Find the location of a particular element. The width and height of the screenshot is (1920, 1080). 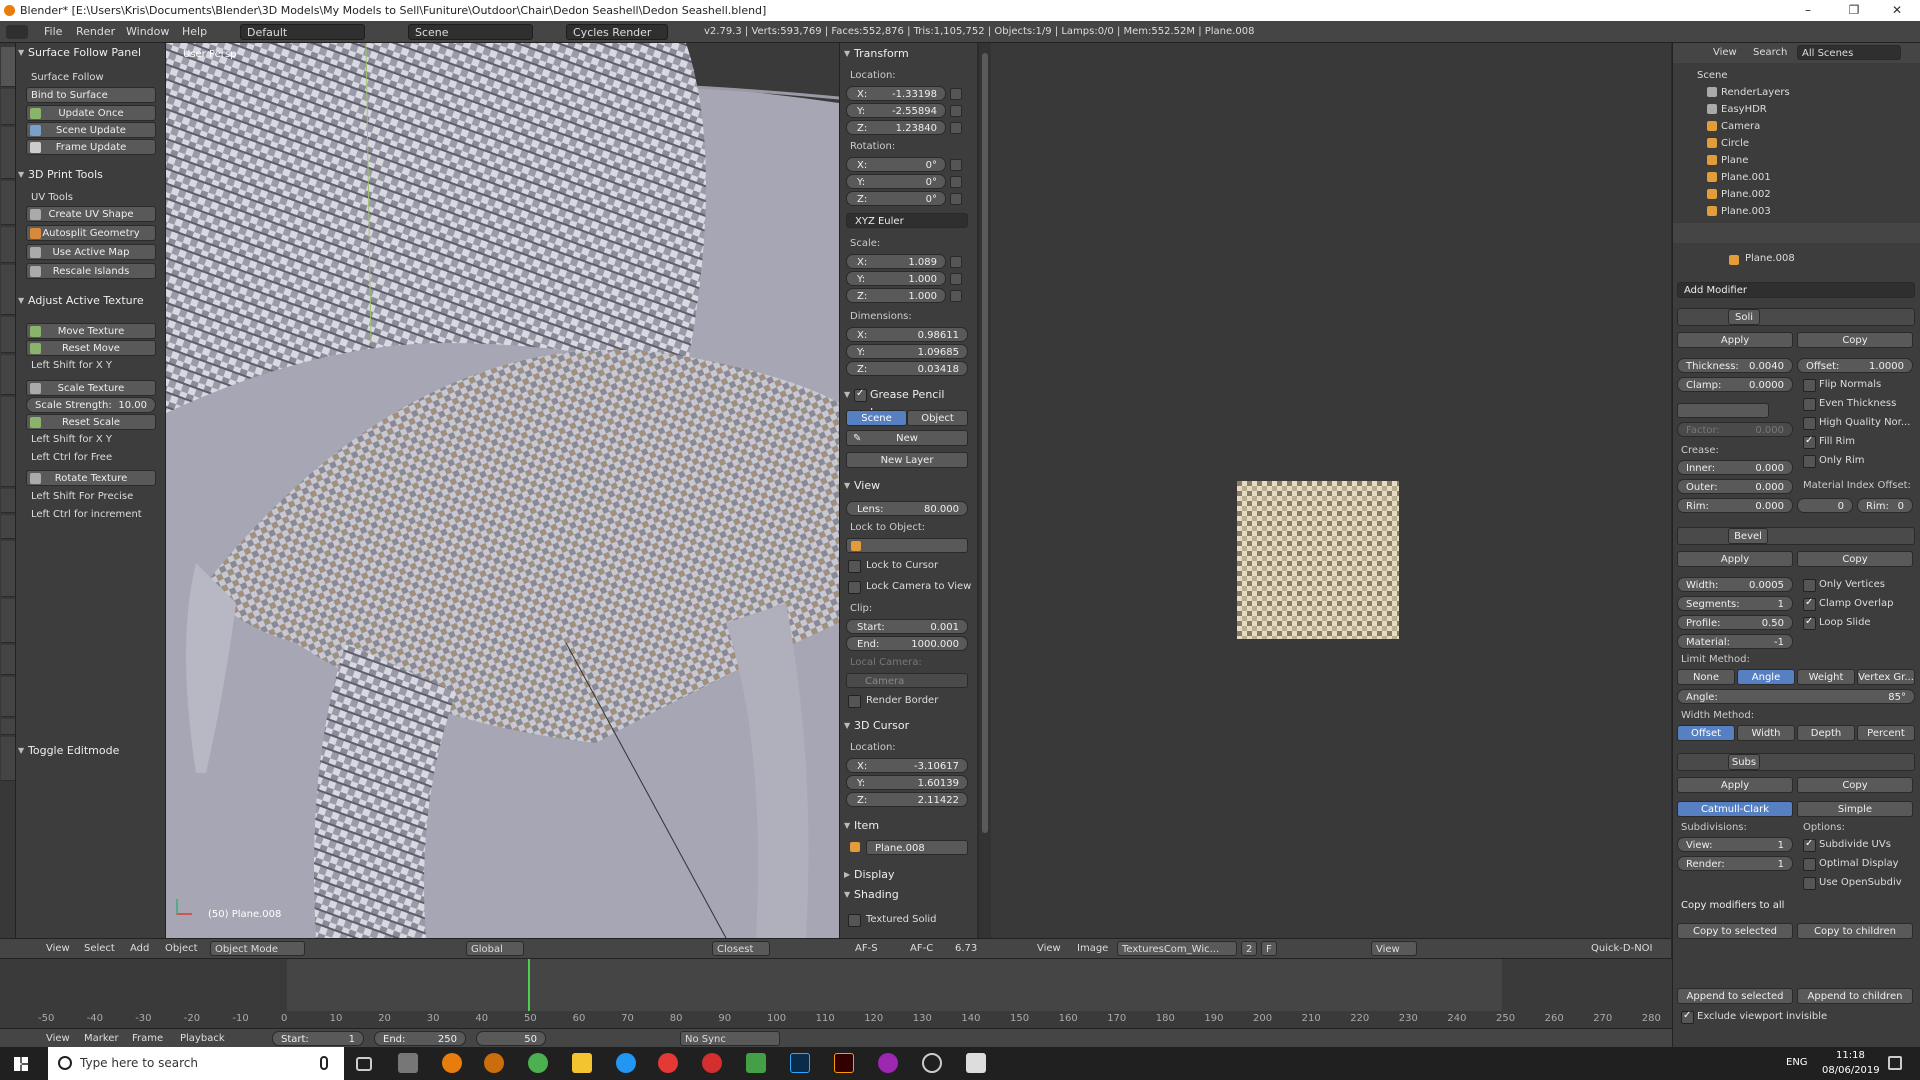

grease-new-button: ✎ New is located at coordinates (907, 438).